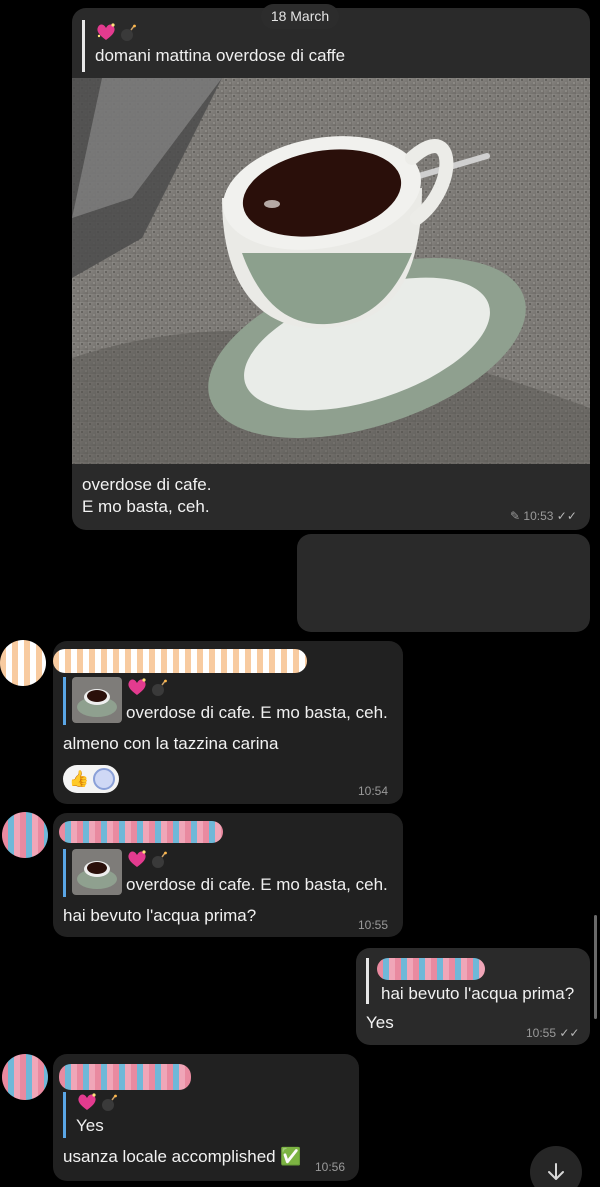 This screenshot has width=600, height=1187. Describe the element at coordinates (300, 16) in the screenshot. I see `date-chip: 18 March` at that location.